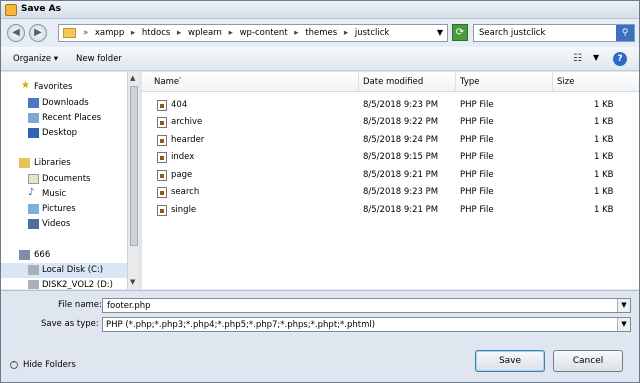  I want to click on app-icon, so click(11, 10).